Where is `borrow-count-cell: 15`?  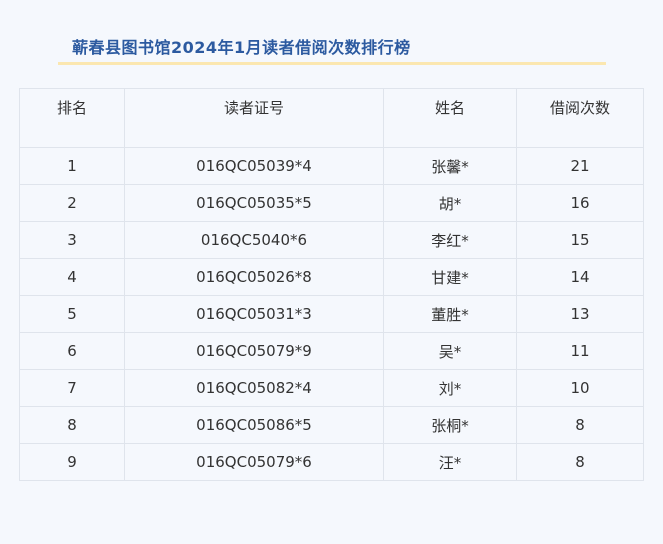
borrow-count-cell: 15 is located at coordinates (580, 240).